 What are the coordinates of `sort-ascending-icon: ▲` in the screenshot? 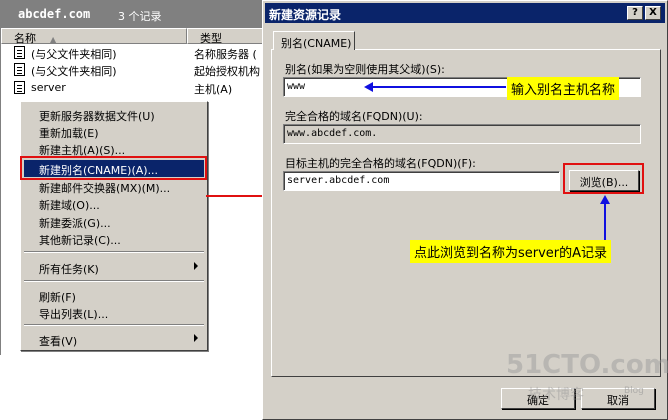 It's located at (53, 39).